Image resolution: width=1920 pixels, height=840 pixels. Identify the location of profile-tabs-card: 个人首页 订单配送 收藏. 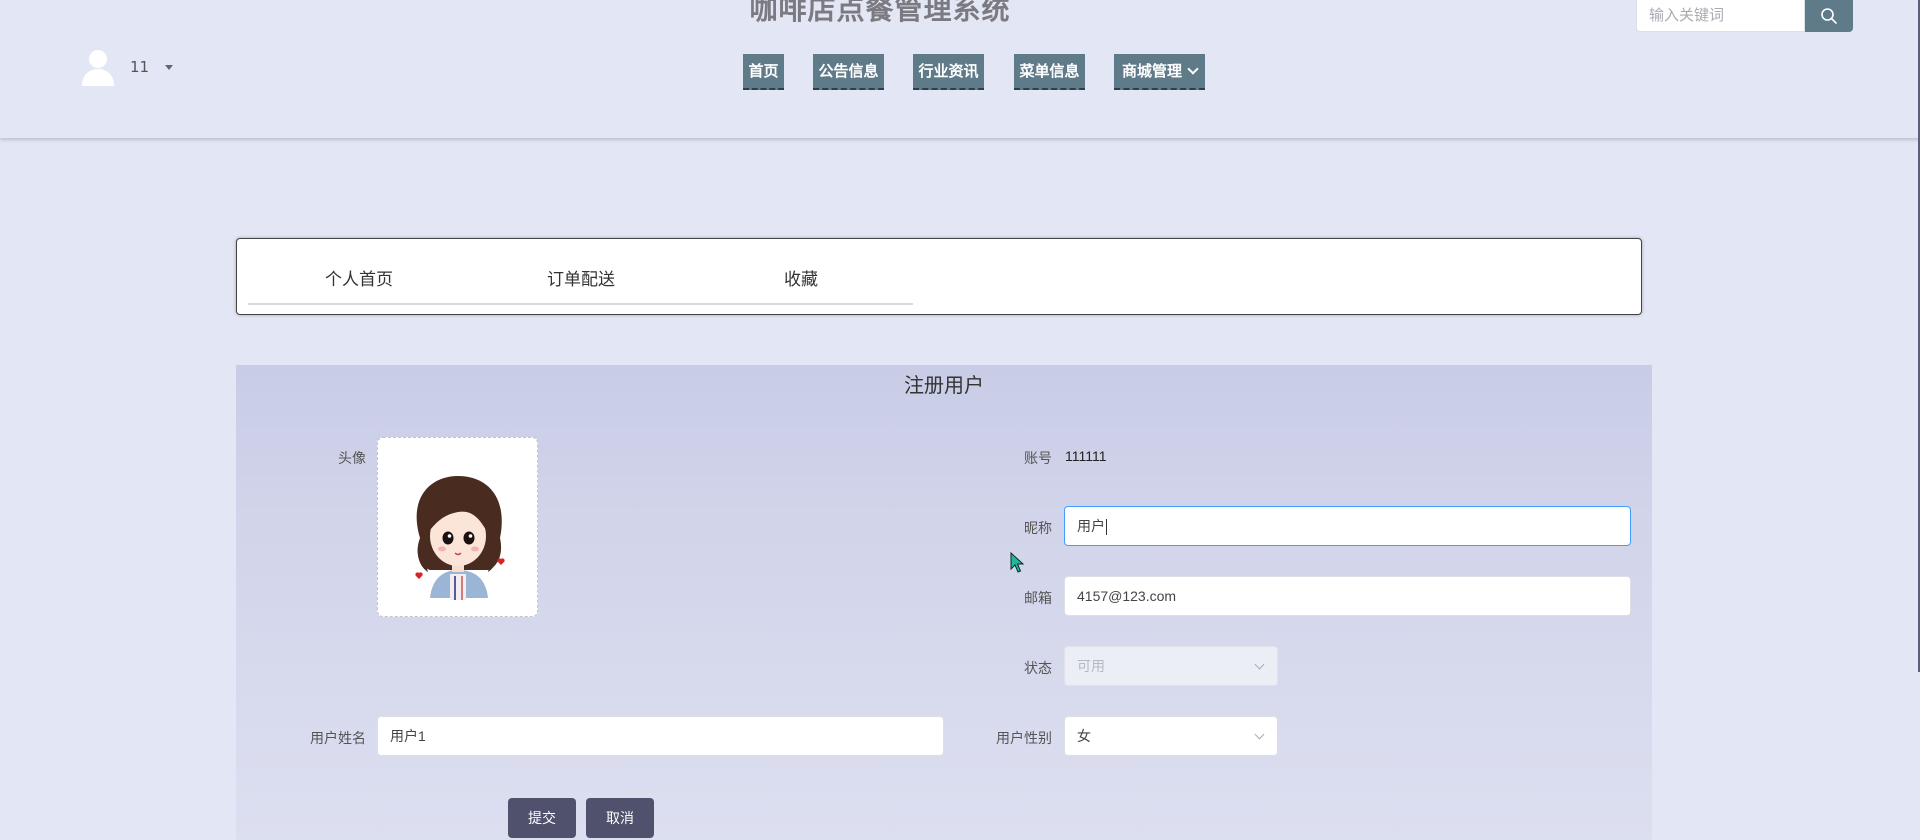
(939, 276).